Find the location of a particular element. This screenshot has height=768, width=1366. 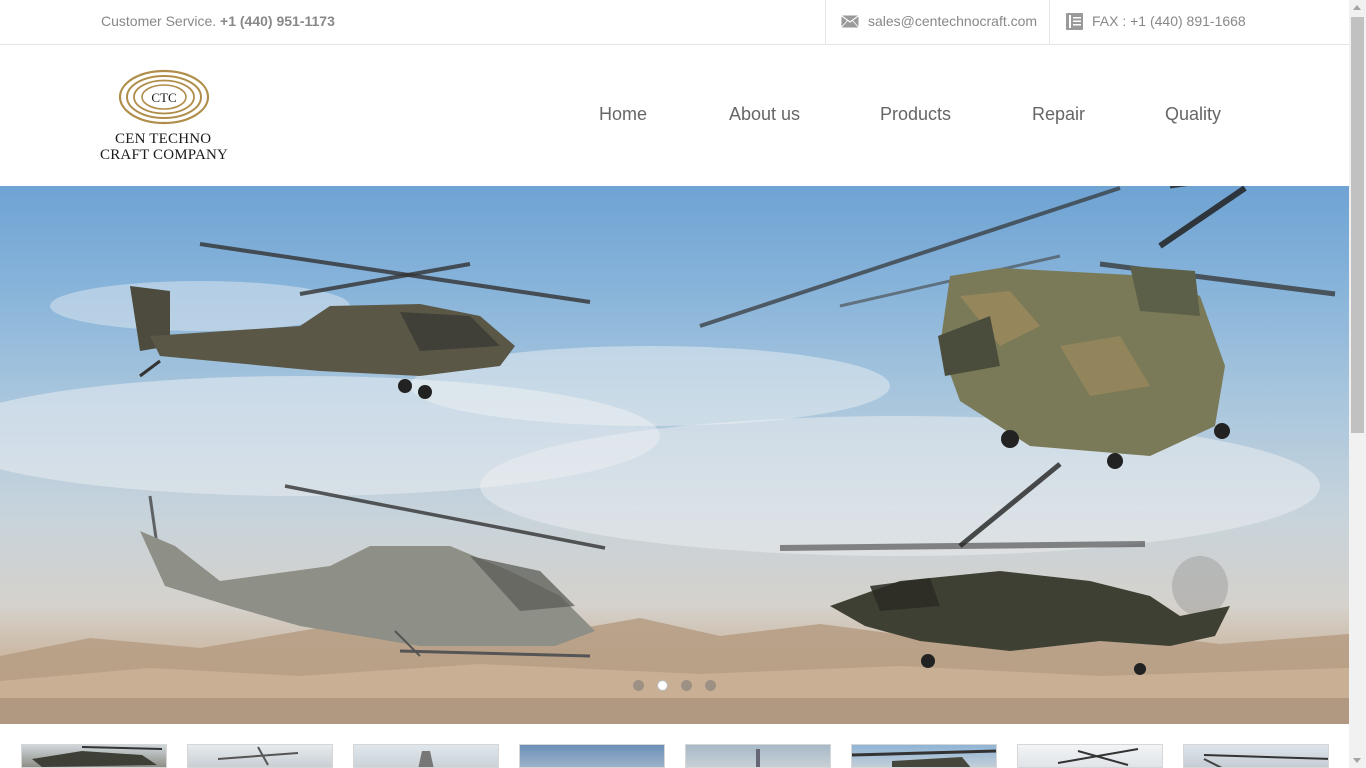

logo-line-1: CEN TECHNO is located at coordinates (163, 139).